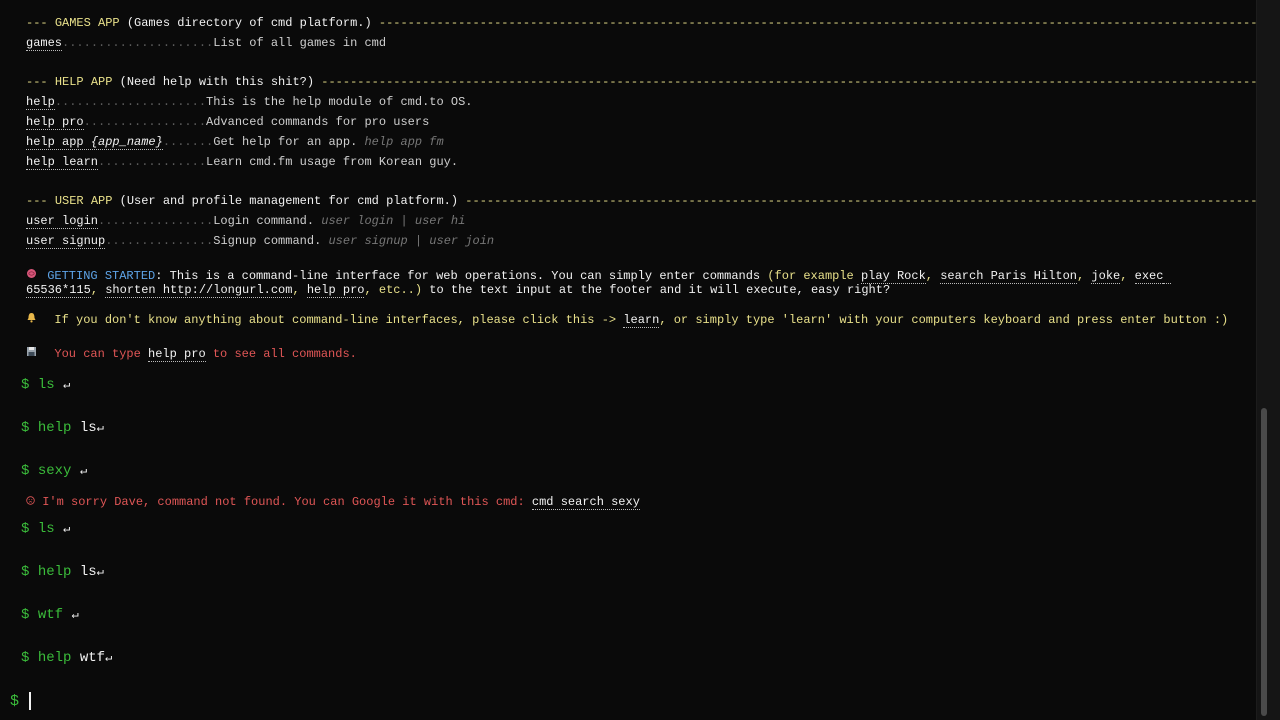 Image resolution: width=1280 pixels, height=720 pixels. I want to click on command-description: This is the help module of cmd.to OS., so click(339, 102).